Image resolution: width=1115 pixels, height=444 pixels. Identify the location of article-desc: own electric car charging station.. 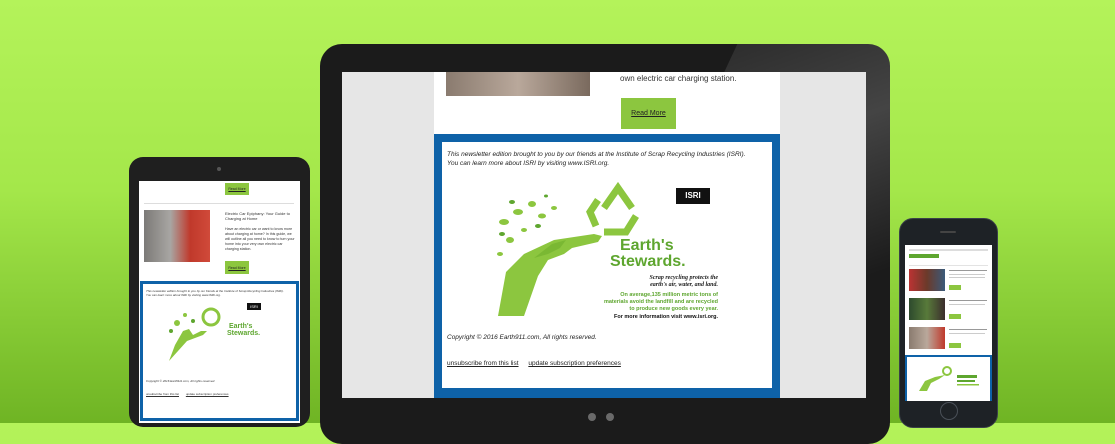
(678, 78).